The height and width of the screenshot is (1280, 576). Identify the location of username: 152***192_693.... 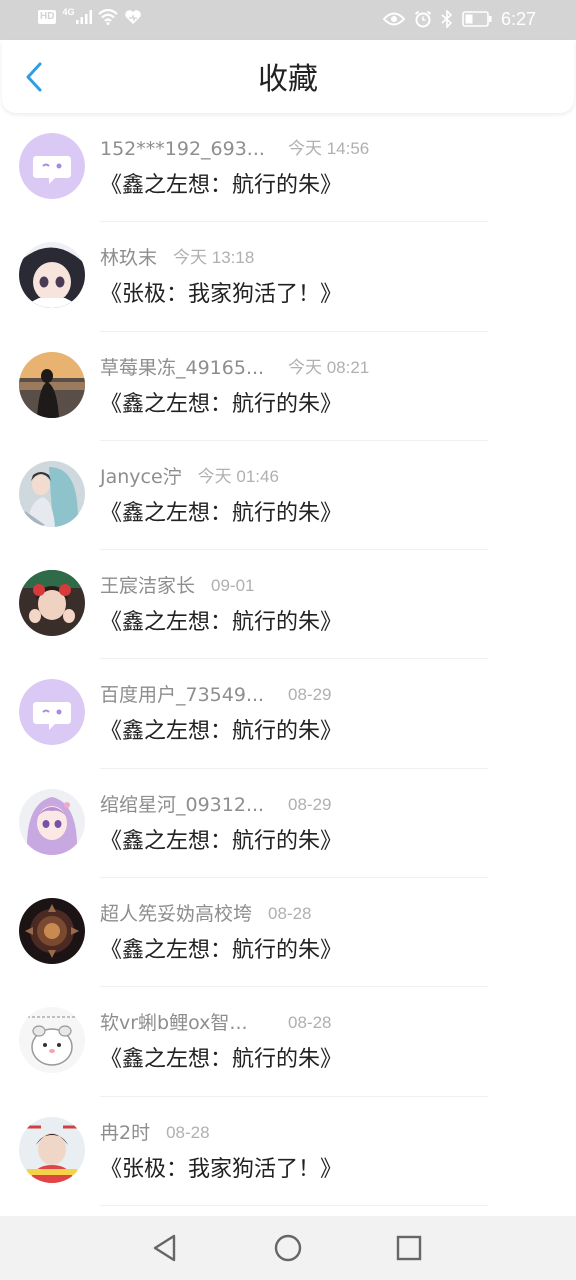
(182, 149).